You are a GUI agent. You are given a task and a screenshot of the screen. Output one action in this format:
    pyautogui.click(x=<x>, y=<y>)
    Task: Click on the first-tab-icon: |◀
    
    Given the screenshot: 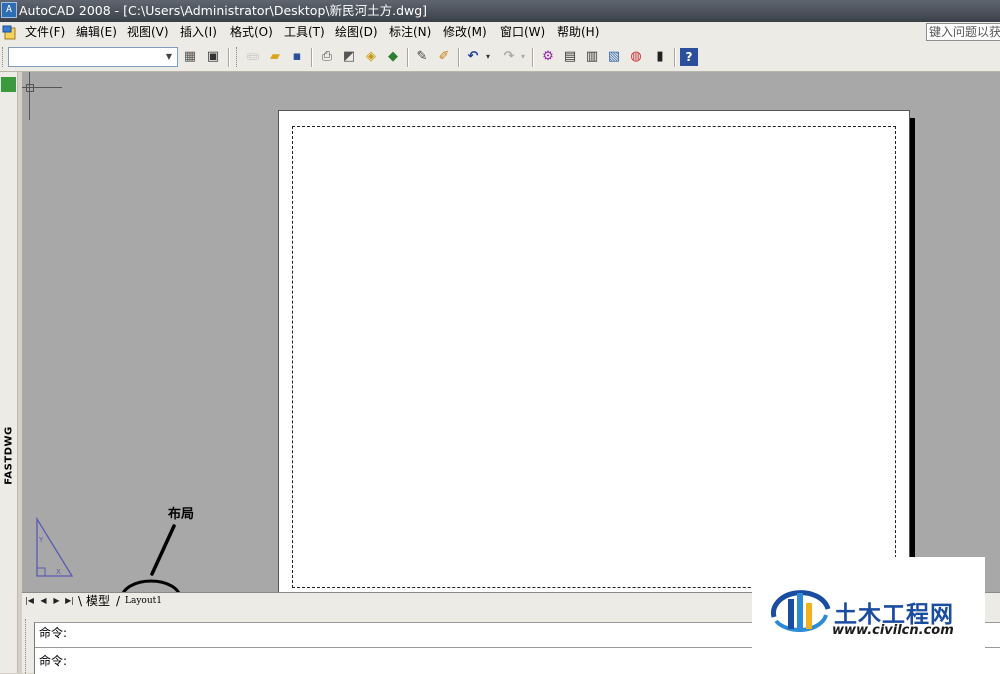 What is the action you would take?
    pyautogui.click(x=29, y=600)
    